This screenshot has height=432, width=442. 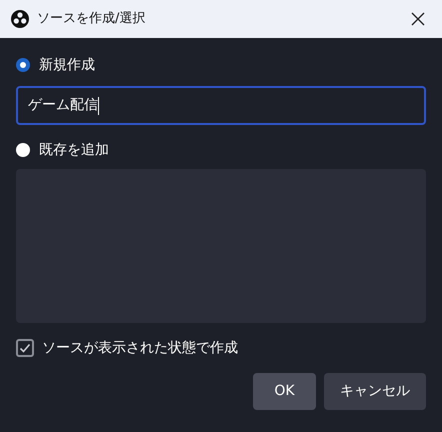 What do you see at coordinates (375, 391) in the screenshot?
I see `cancel-button: キャンセル` at bounding box center [375, 391].